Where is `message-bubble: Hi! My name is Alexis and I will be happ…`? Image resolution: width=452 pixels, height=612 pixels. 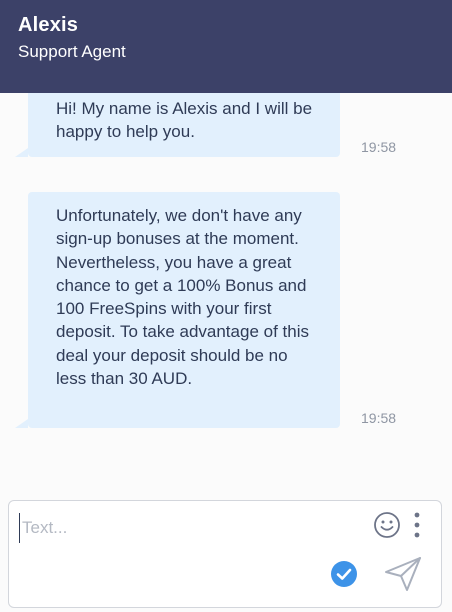 message-bubble: Hi! My name is Alexis and I will be happ… is located at coordinates (177, 125).